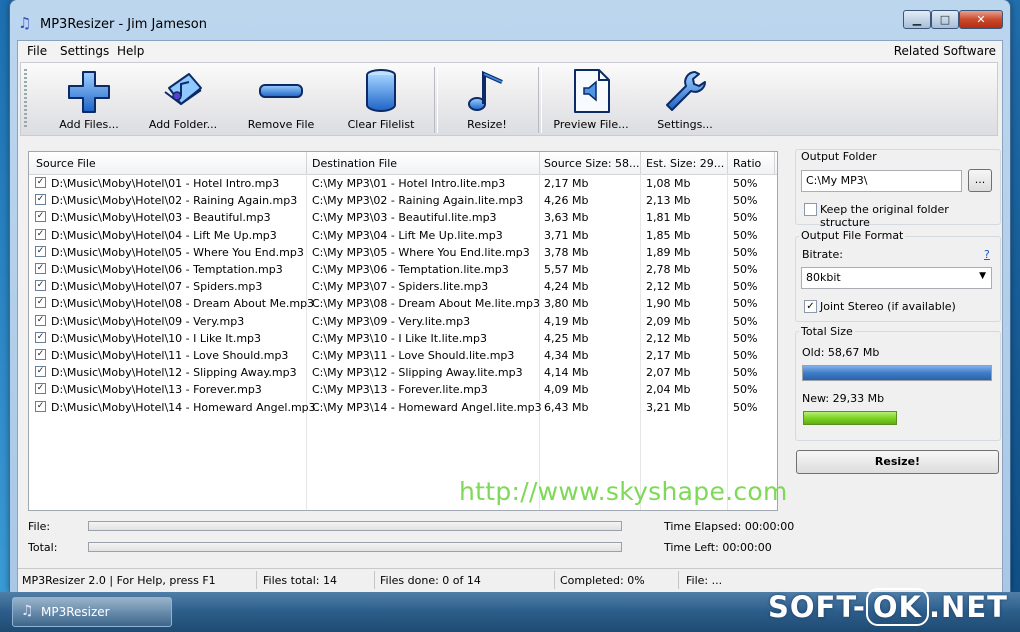  I want to click on table-cell: C:\My MP3\02 - Raining Again.lite.mp3, so click(418, 201).